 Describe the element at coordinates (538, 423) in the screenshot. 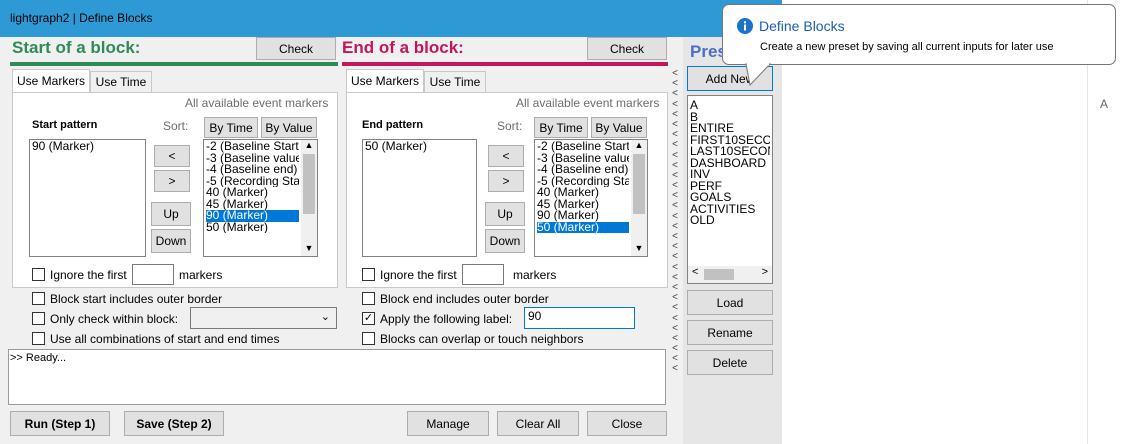

I see `clear-all-button: Clear All` at that location.